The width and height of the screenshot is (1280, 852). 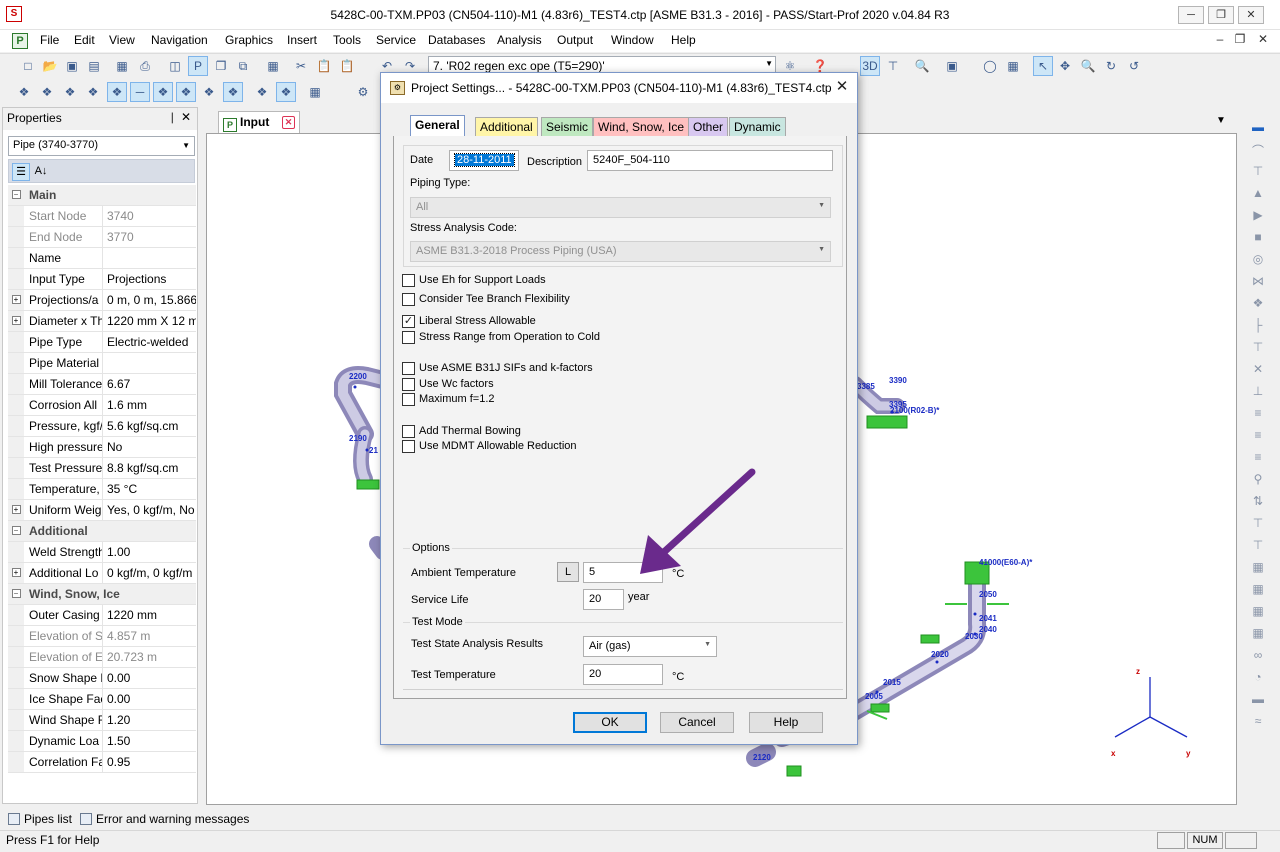 I want to click on zoom-window-icon: ◯, so click(x=990, y=66).